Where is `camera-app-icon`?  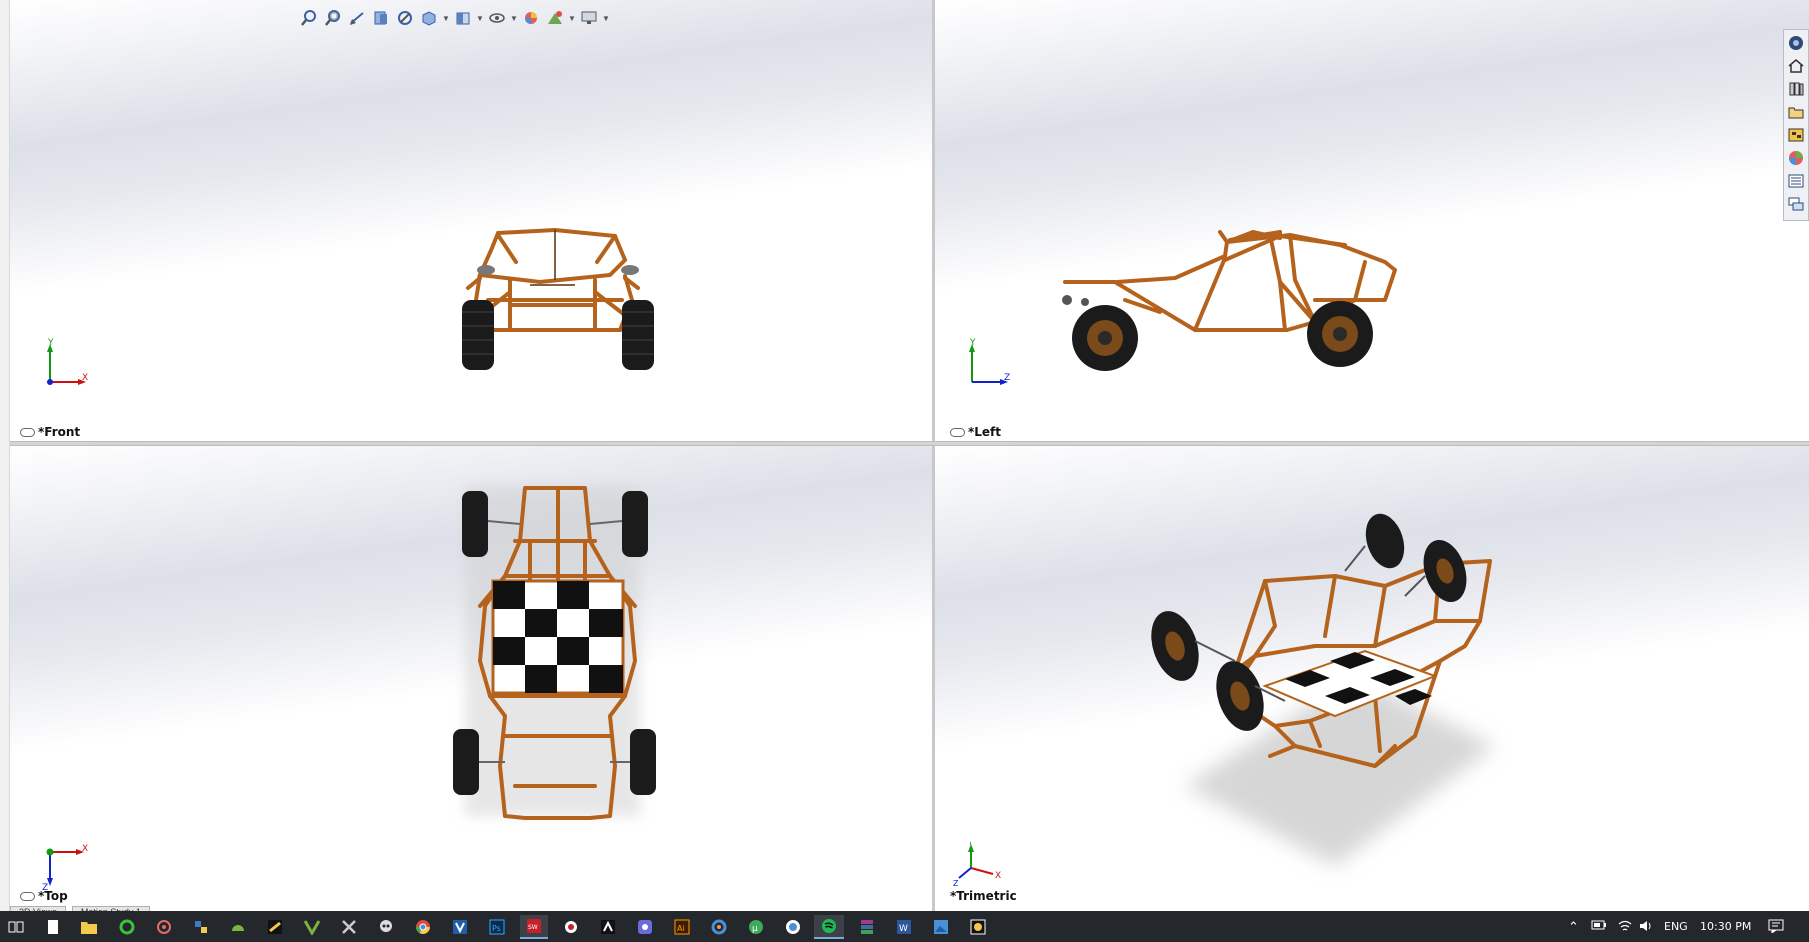
camera-app-icon is located at coordinates (645, 927).